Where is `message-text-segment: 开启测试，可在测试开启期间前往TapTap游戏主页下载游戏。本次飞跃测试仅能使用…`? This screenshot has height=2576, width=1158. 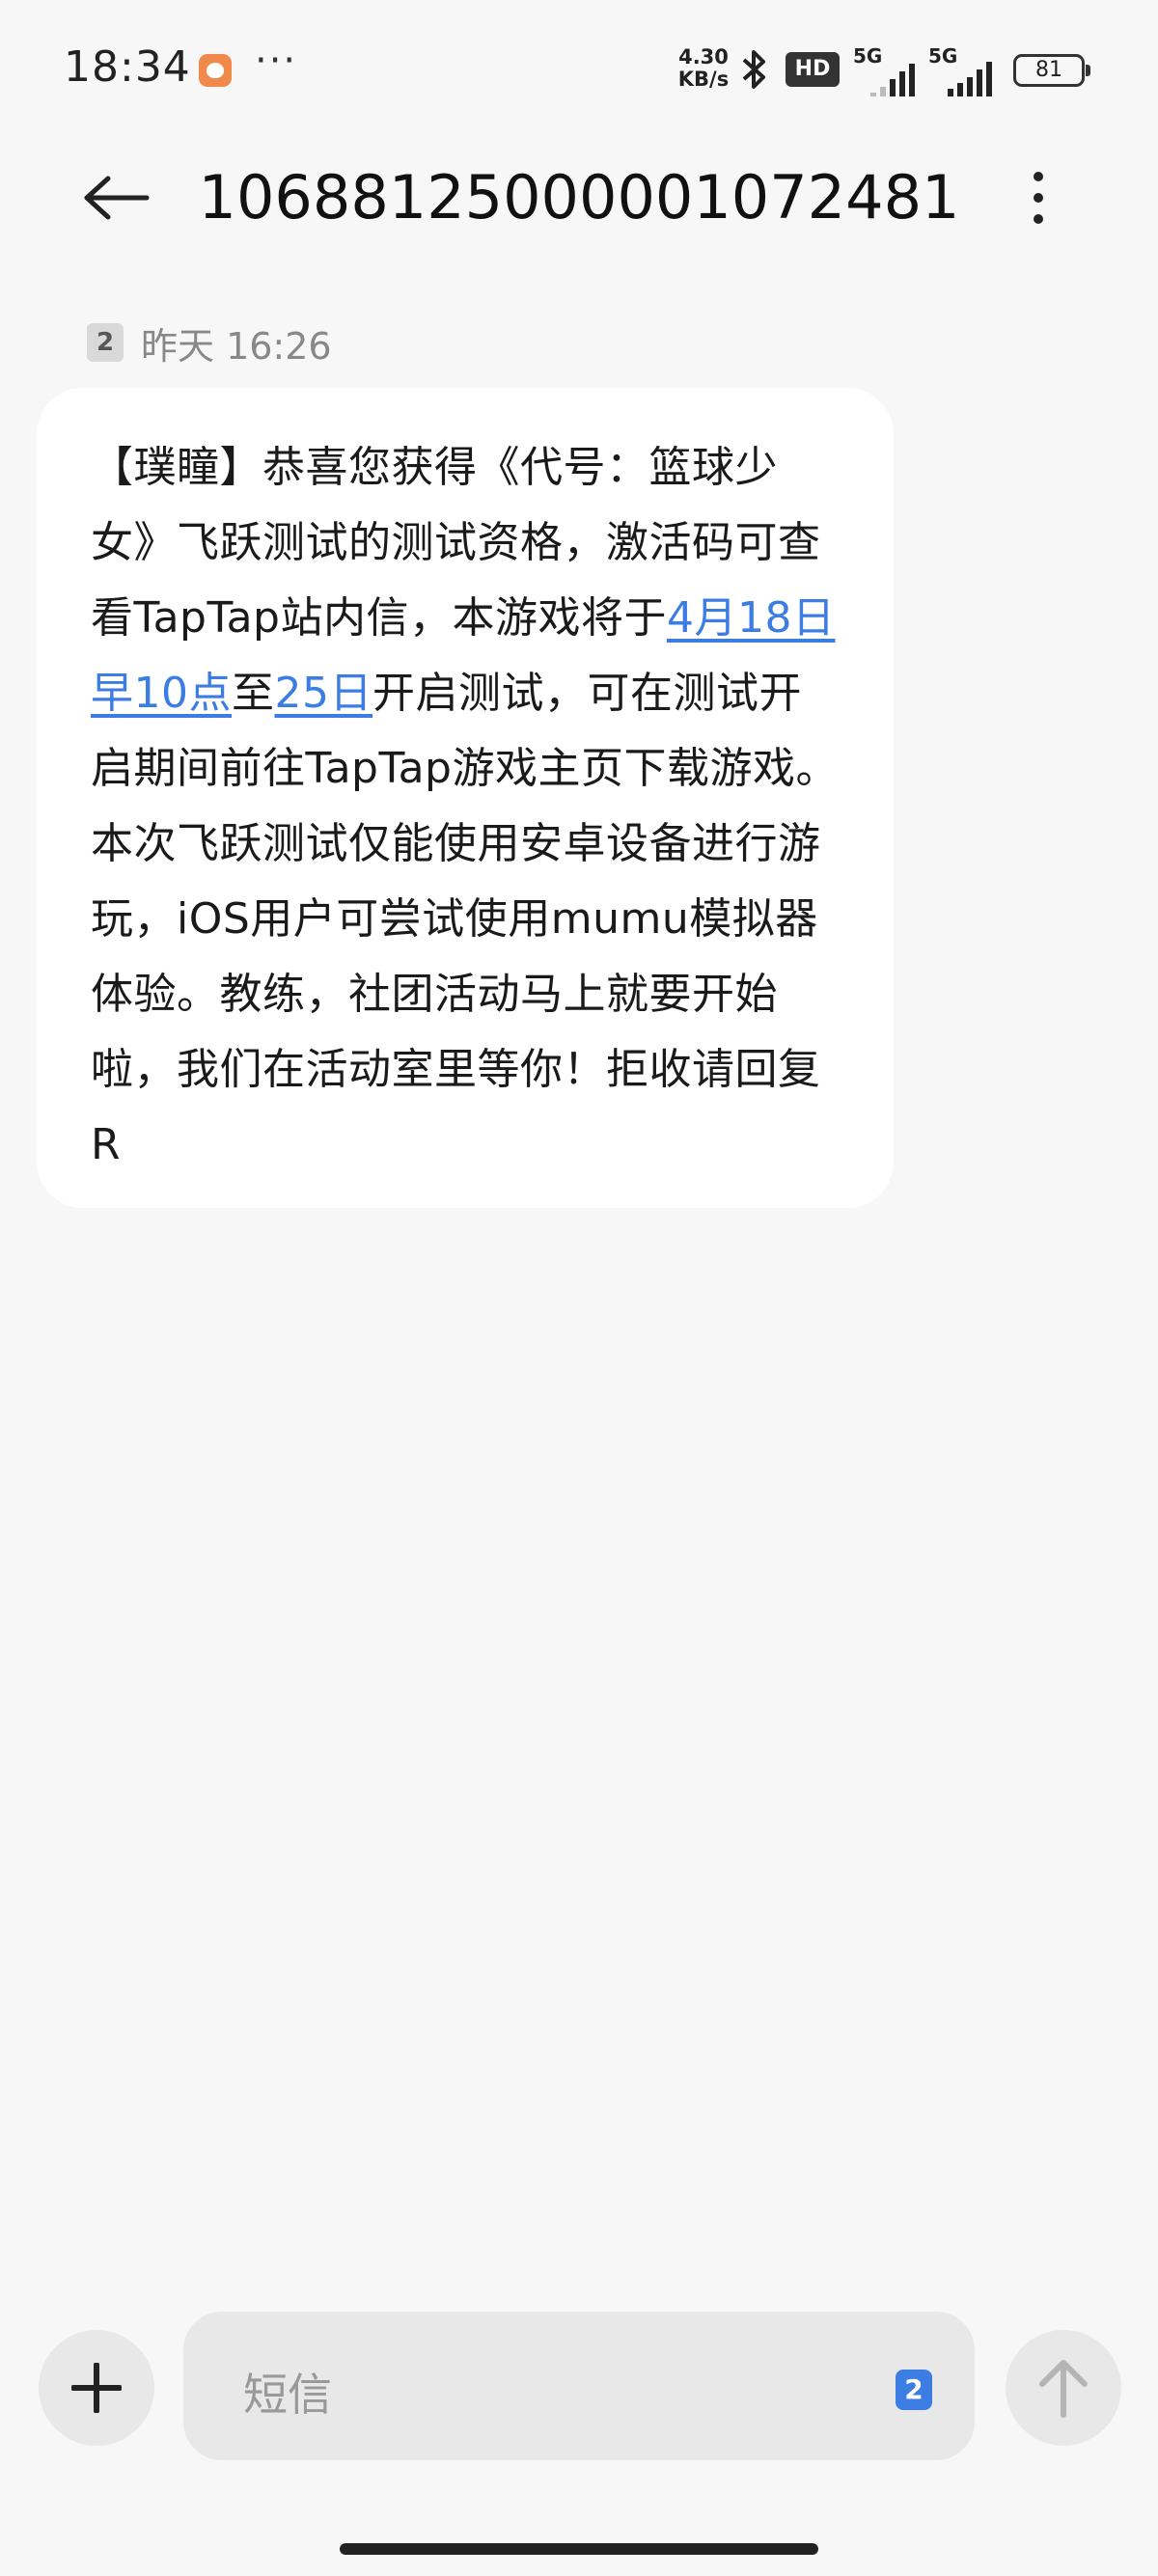
message-text-segment: 开启测试，可在测试开启期间前往TapTap游戏主页下载游戏。本次飞跃测试仅能使用… is located at coordinates (465, 919).